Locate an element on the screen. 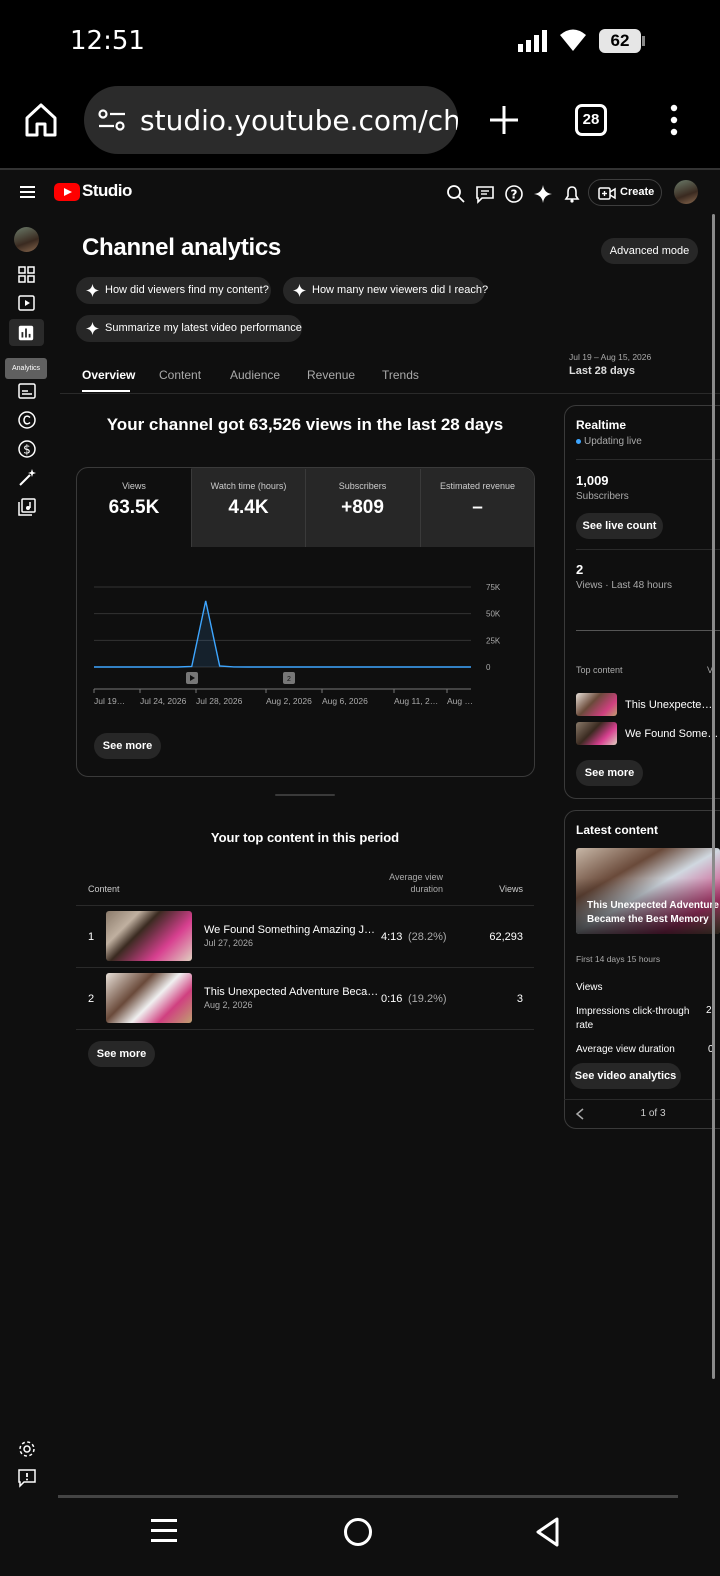 This screenshot has height=1576, width=720. comments-icon is located at coordinates (485, 194).